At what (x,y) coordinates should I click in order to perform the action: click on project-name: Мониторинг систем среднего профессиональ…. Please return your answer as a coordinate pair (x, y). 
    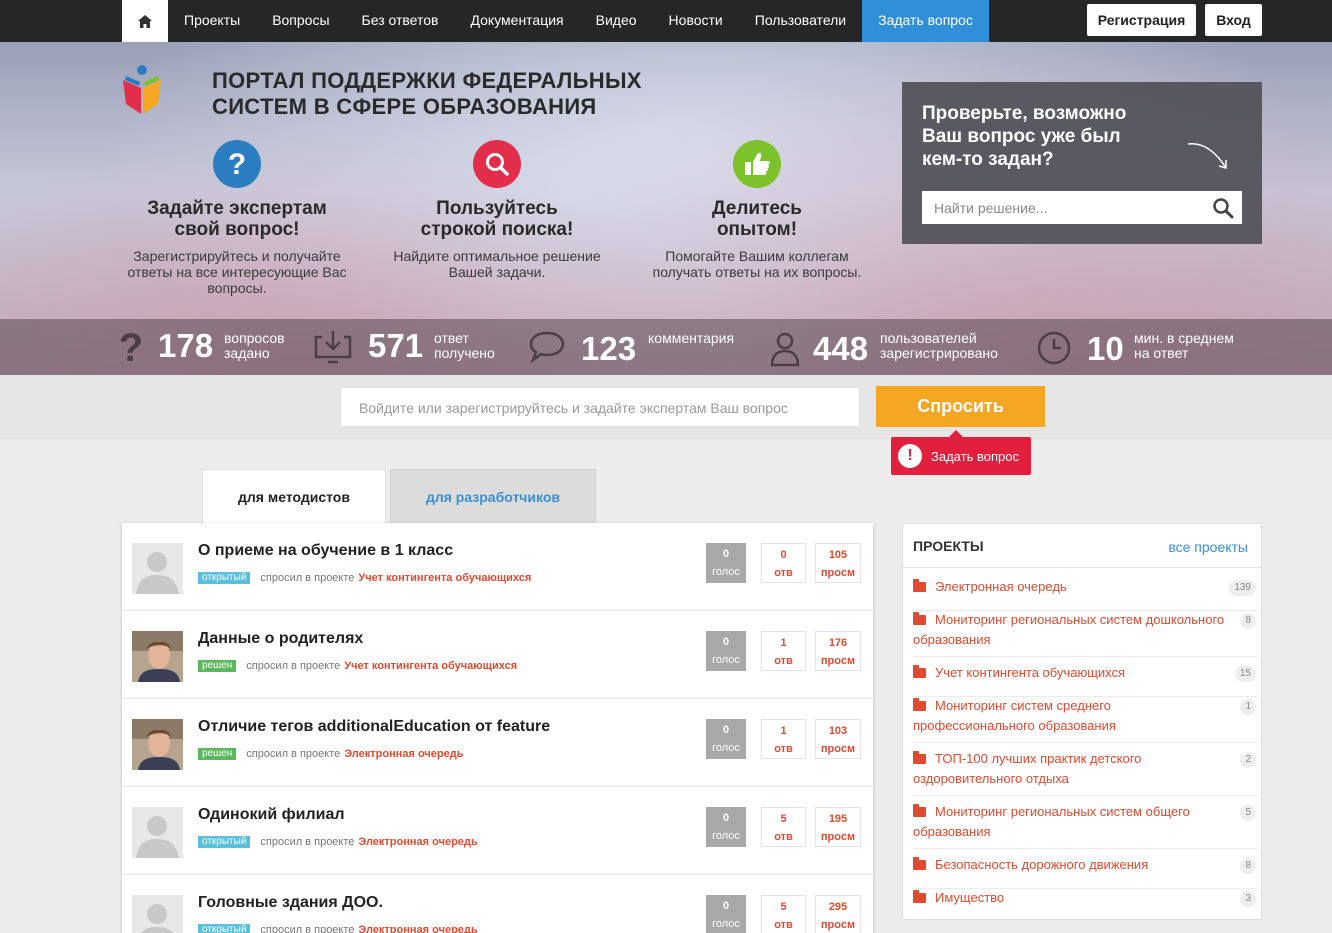
    Looking at the image, I should click on (1014, 715).